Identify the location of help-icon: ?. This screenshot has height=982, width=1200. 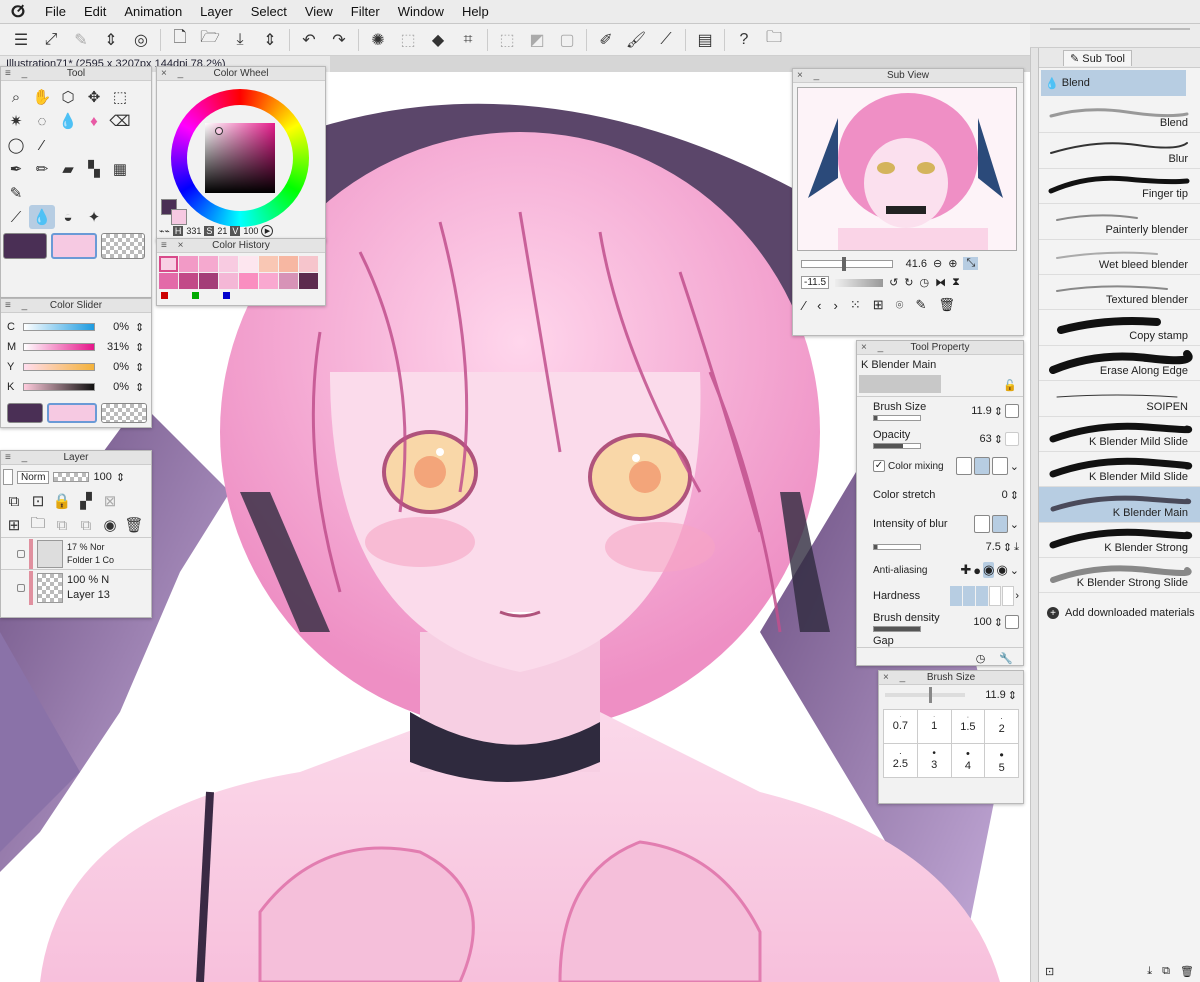
(744, 40).